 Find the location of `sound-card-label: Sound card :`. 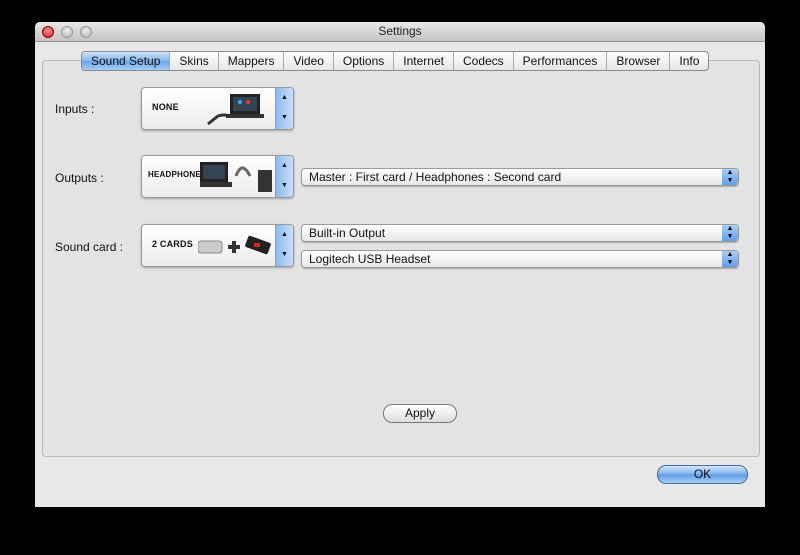

sound-card-label: Sound card : is located at coordinates (89, 247).